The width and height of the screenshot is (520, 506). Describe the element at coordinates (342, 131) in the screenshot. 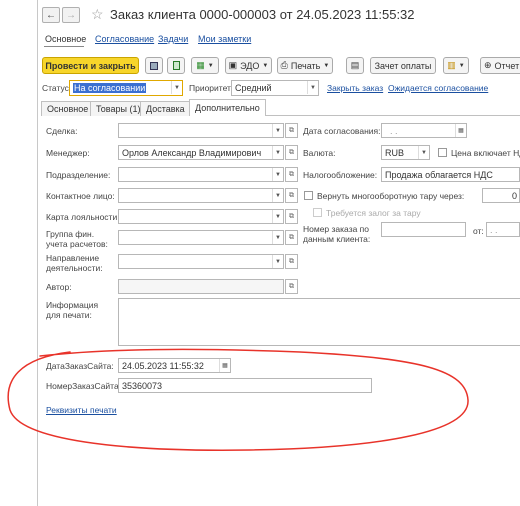

I see `approve-date-label: Дата согласования:` at that location.